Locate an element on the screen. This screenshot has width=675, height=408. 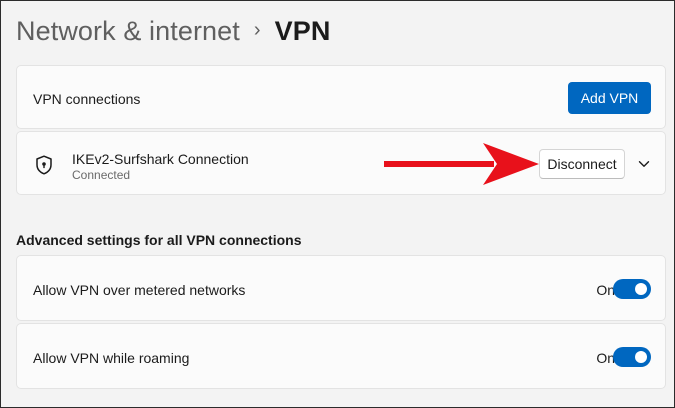
metered-networks-toggle is located at coordinates (632, 289).